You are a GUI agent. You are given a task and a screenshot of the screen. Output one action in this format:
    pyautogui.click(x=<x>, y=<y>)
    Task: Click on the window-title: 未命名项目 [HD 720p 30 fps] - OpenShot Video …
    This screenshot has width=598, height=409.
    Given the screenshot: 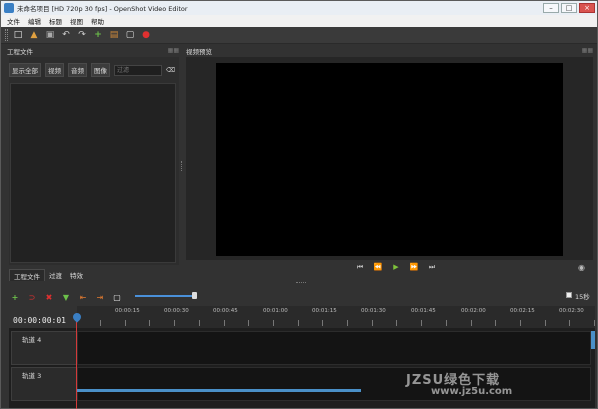 What is the action you would take?
    pyautogui.click(x=102, y=9)
    